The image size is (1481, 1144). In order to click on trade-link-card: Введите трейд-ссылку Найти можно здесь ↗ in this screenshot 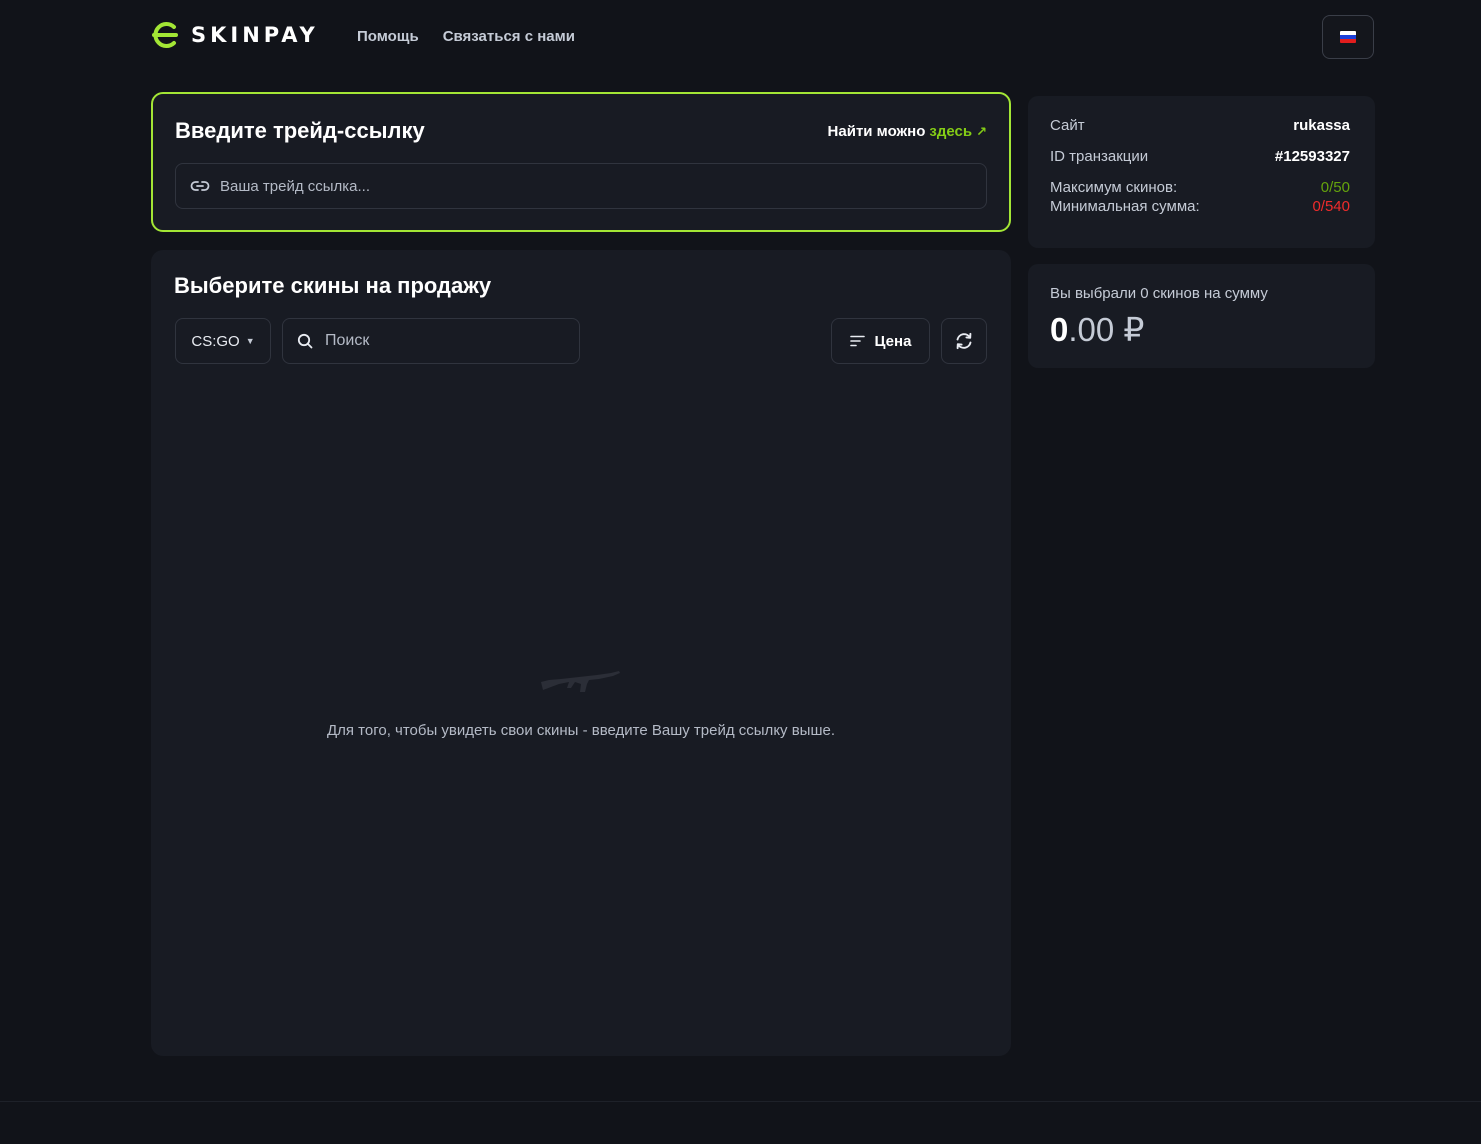, I will do `click(581, 162)`.